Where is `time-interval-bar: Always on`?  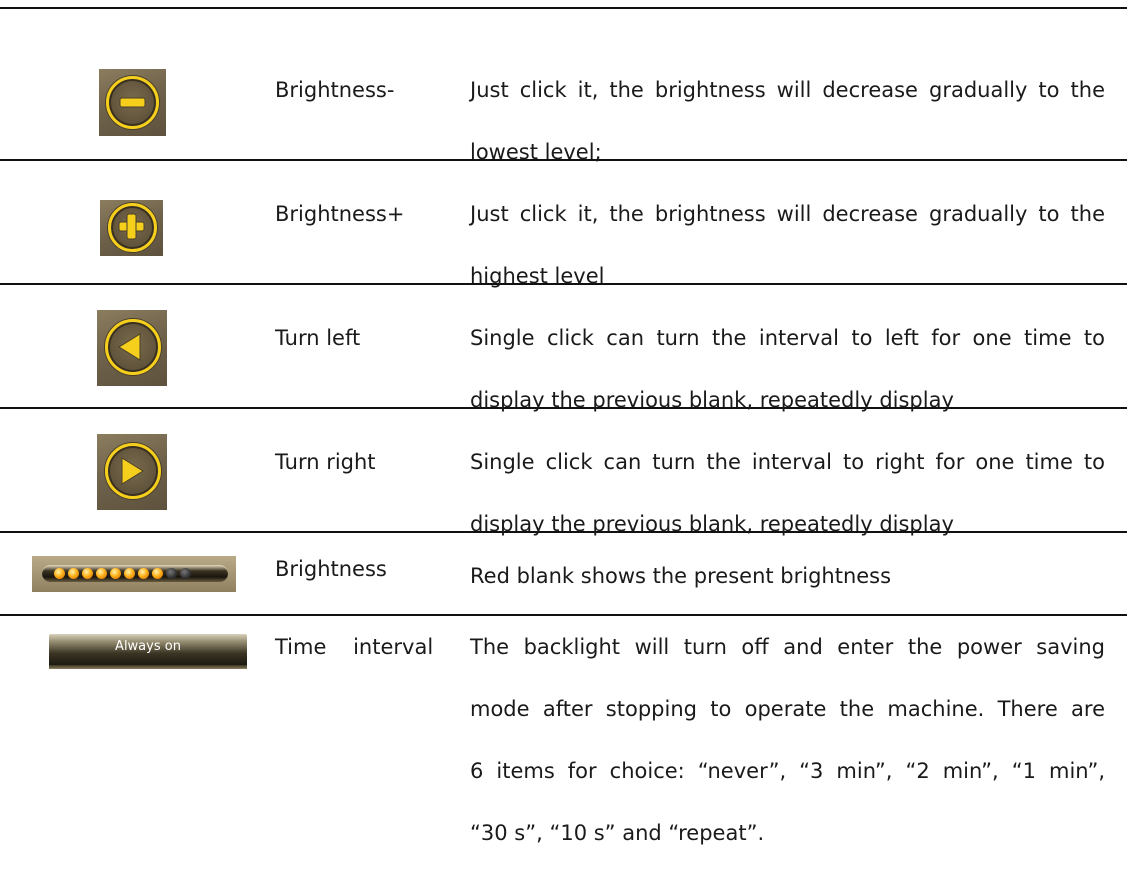
time-interval-bar: Always on is located at coordinates (148, 651).